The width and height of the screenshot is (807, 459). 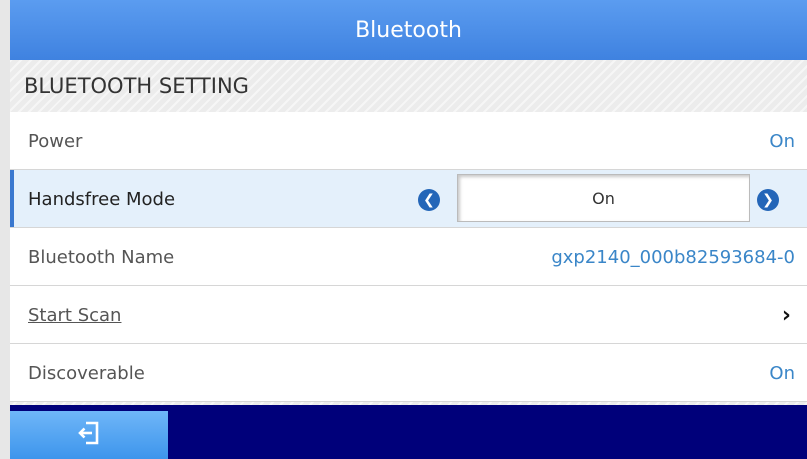 I want to click on handsfree-mode-label: Handsfree Mode, so click(x=102, y=199).